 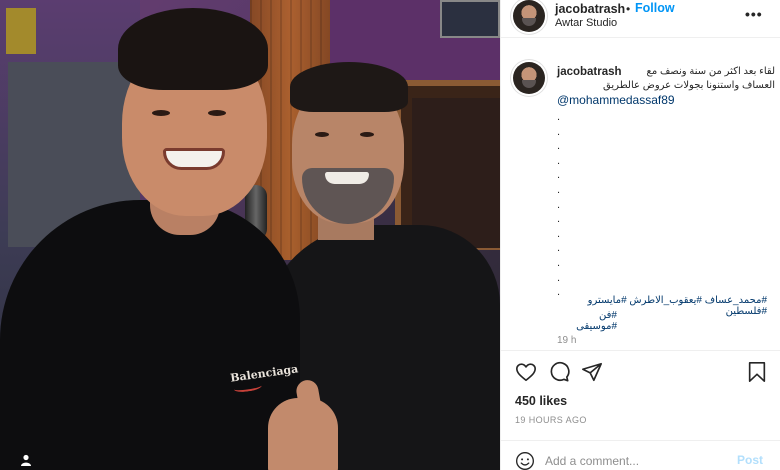 What do you see at coordinates (567, 340) in the screenshot?
I see `caption-time: 19 h` at bounding box center [567, 340].